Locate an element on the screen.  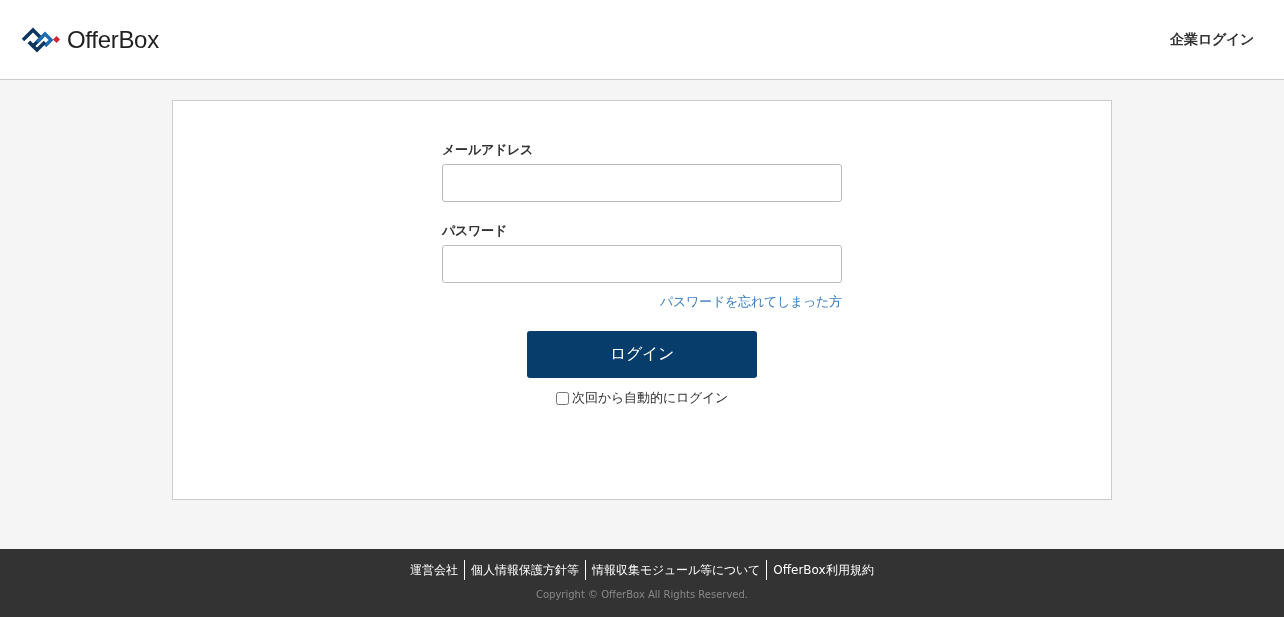
field-label: メールアドレス is located at coordinates (488, 150).